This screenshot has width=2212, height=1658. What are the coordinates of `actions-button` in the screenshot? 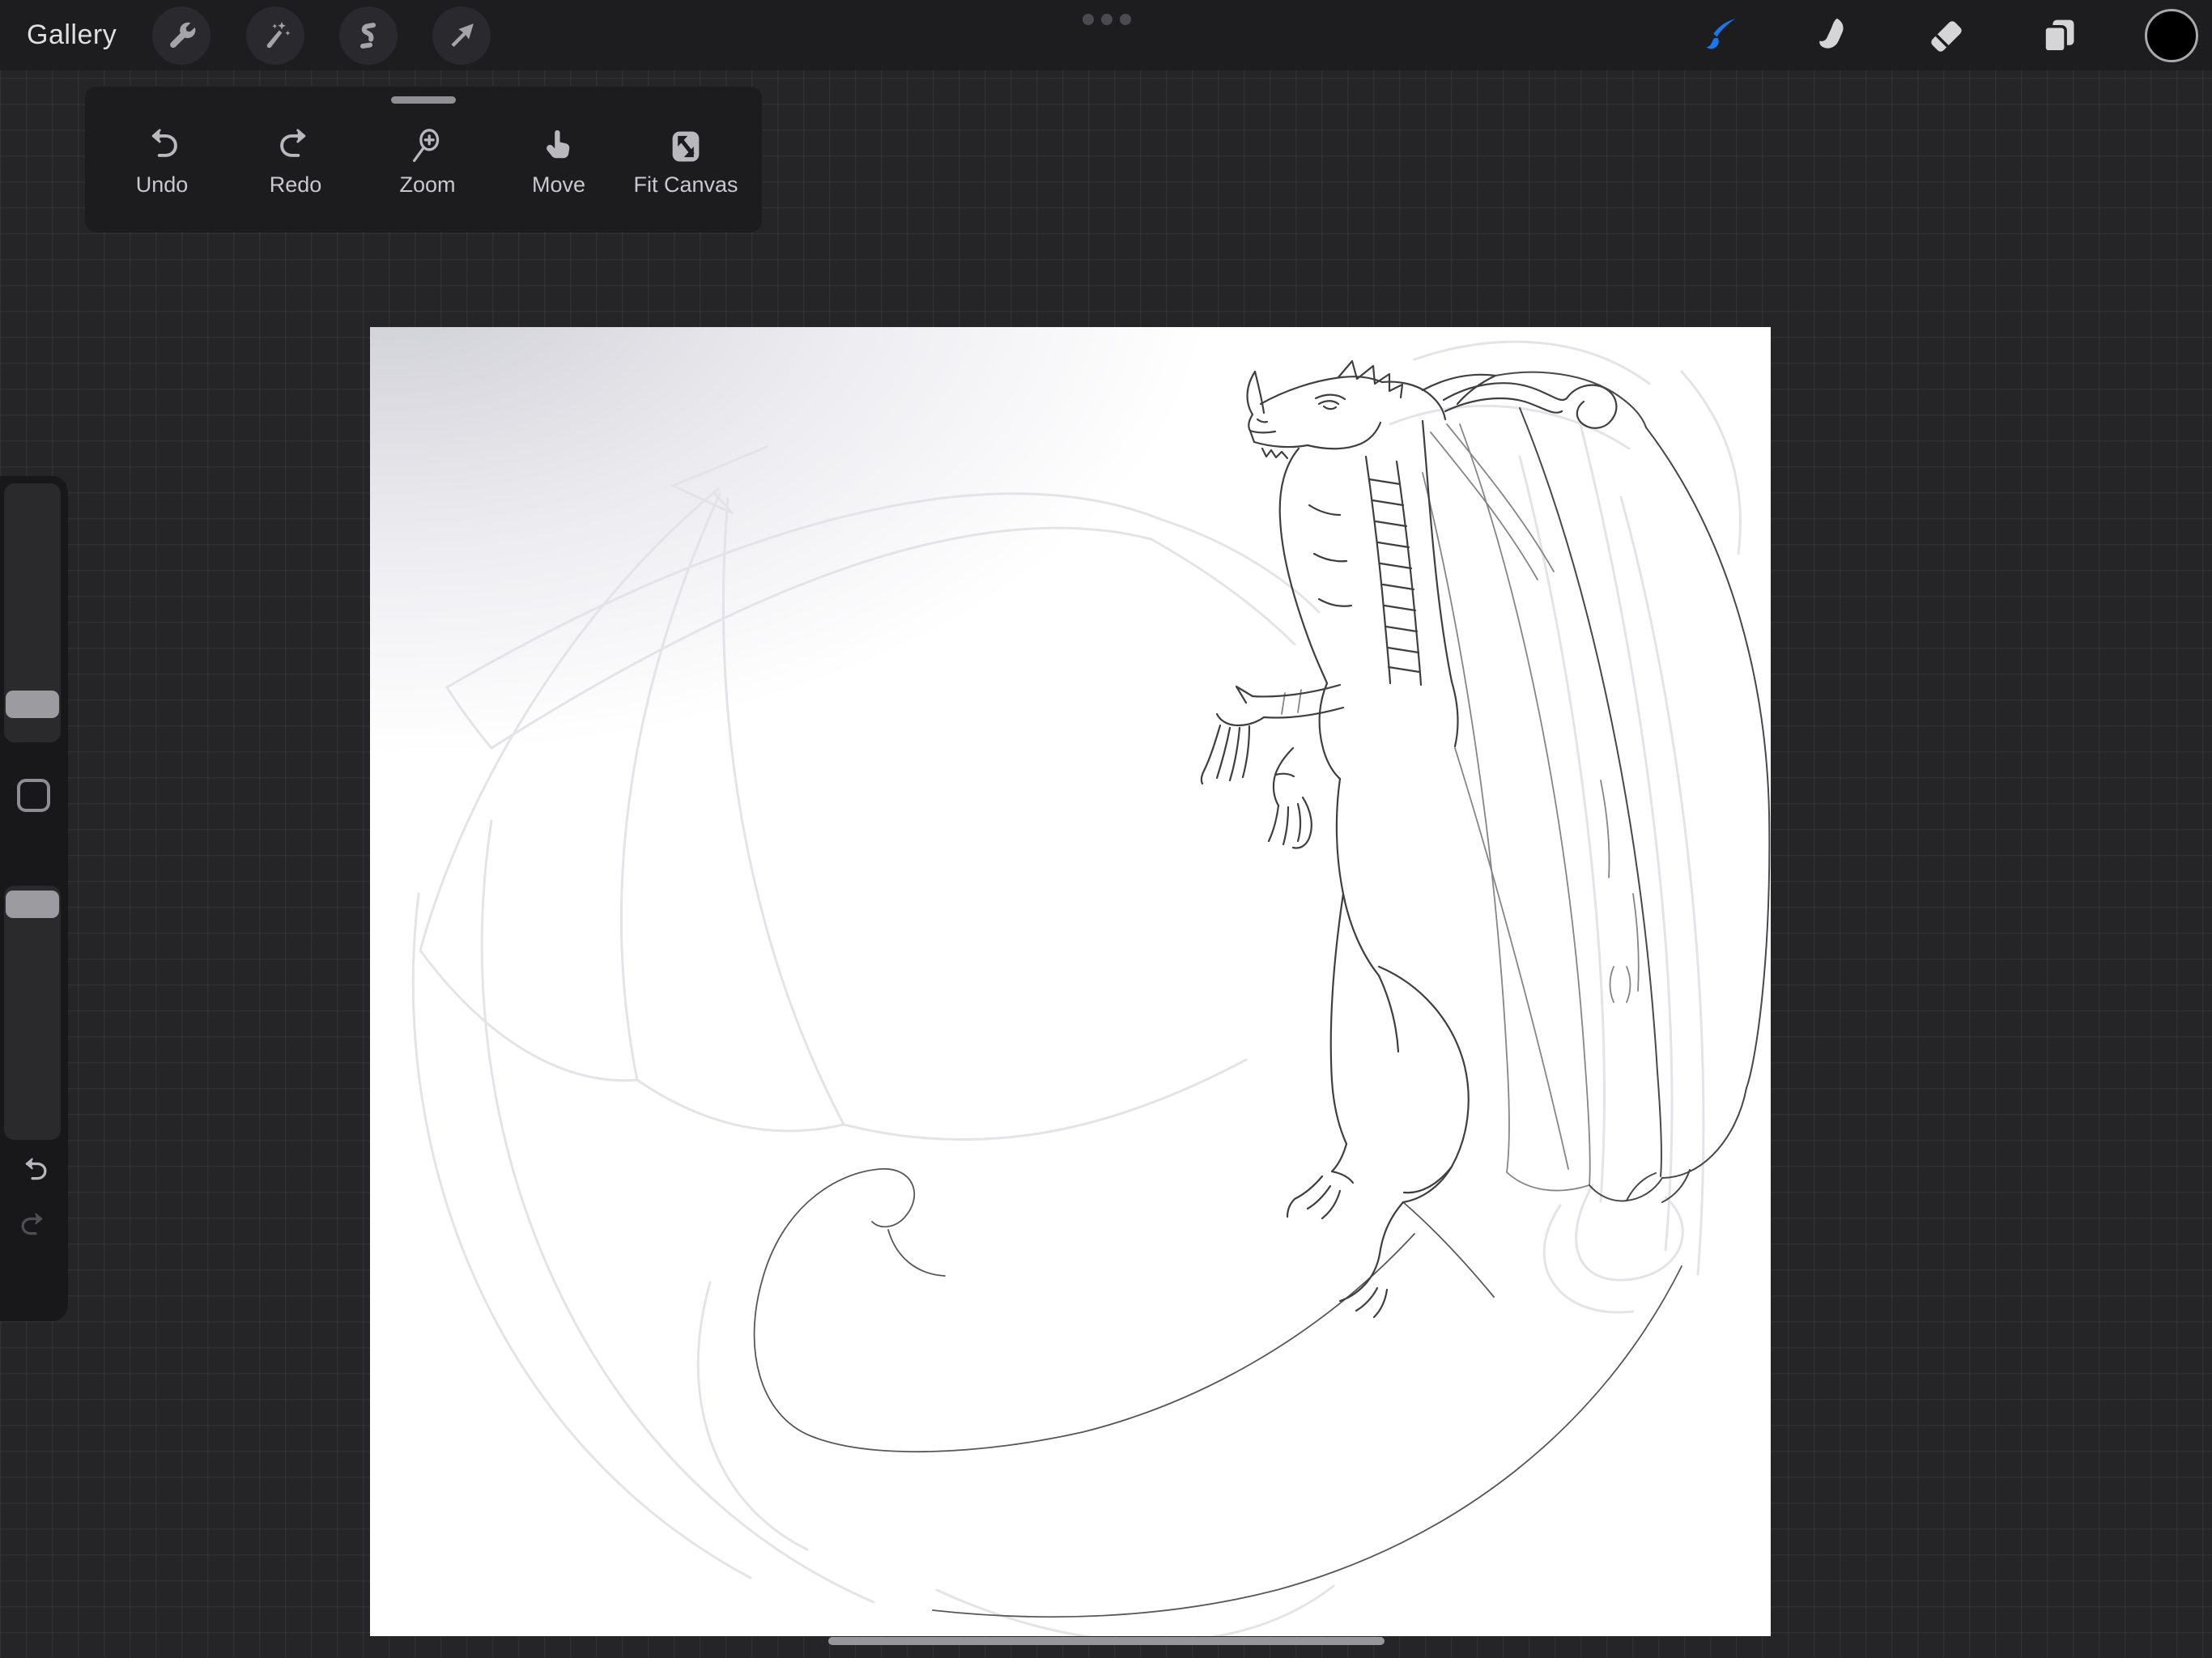 It's located at (182, 35).